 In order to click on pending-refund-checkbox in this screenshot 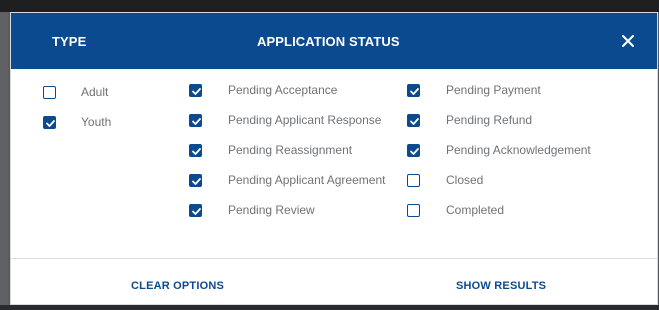, I will do `click(413, 120)`.